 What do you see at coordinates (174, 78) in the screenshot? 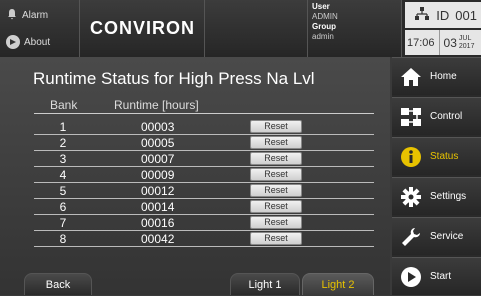
I see `page-title: Runtime Status for High Press Na Lvl` at bounding box center [174, 78].